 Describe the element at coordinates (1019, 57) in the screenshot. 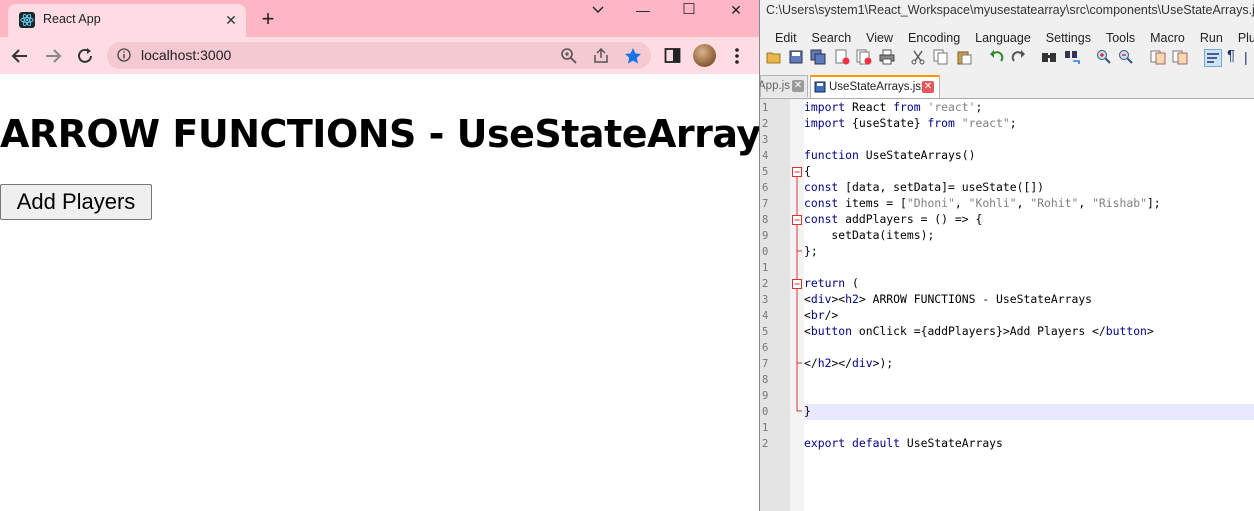

I see `redo-icon` at that location.